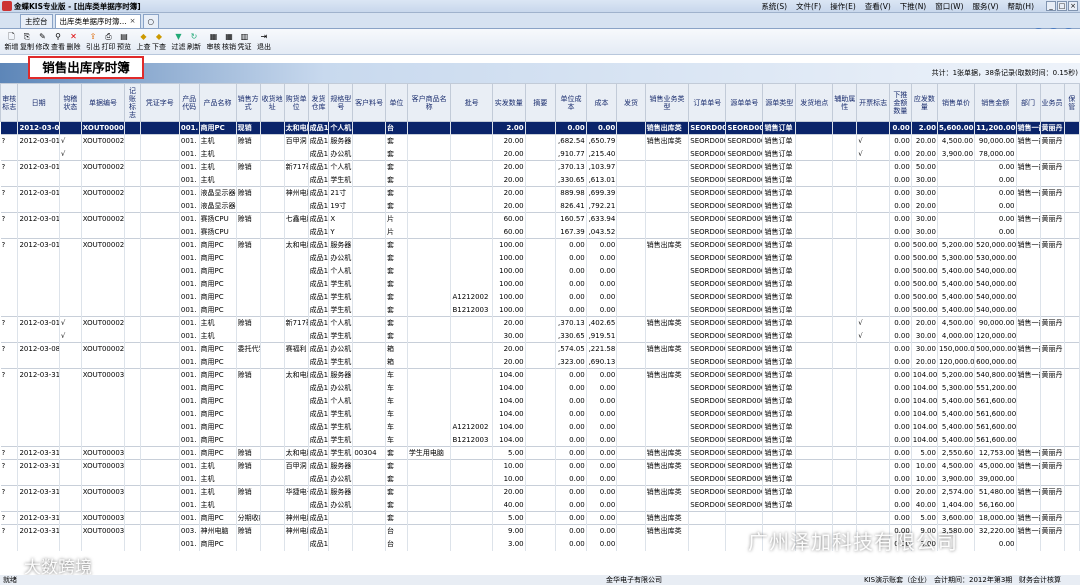 Image resolution: width=1080 pixels, height=585 pixels. I want to click on exit-button: ⇥ 退出, so click(264, 42).